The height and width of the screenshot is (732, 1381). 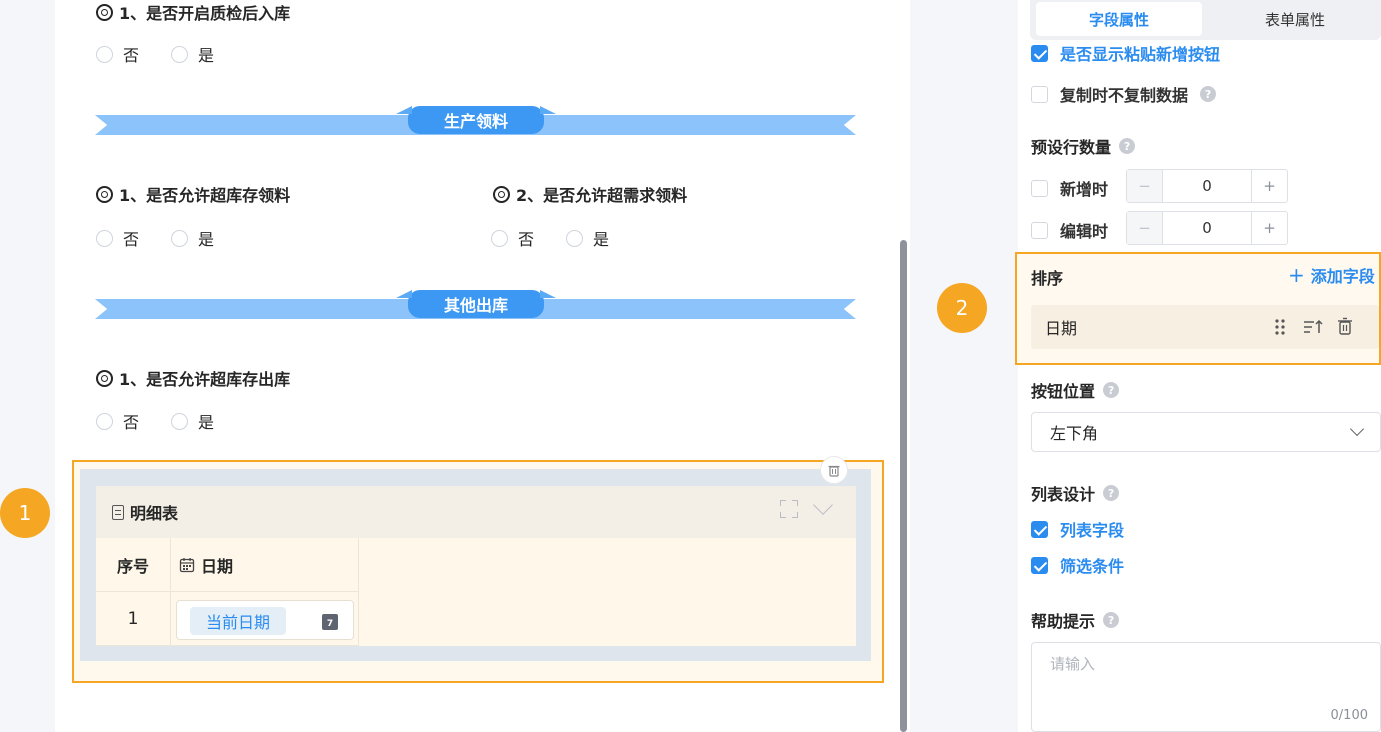 I want to click on tab-field-properties: 字段属性, so click(x=1119, y=19).